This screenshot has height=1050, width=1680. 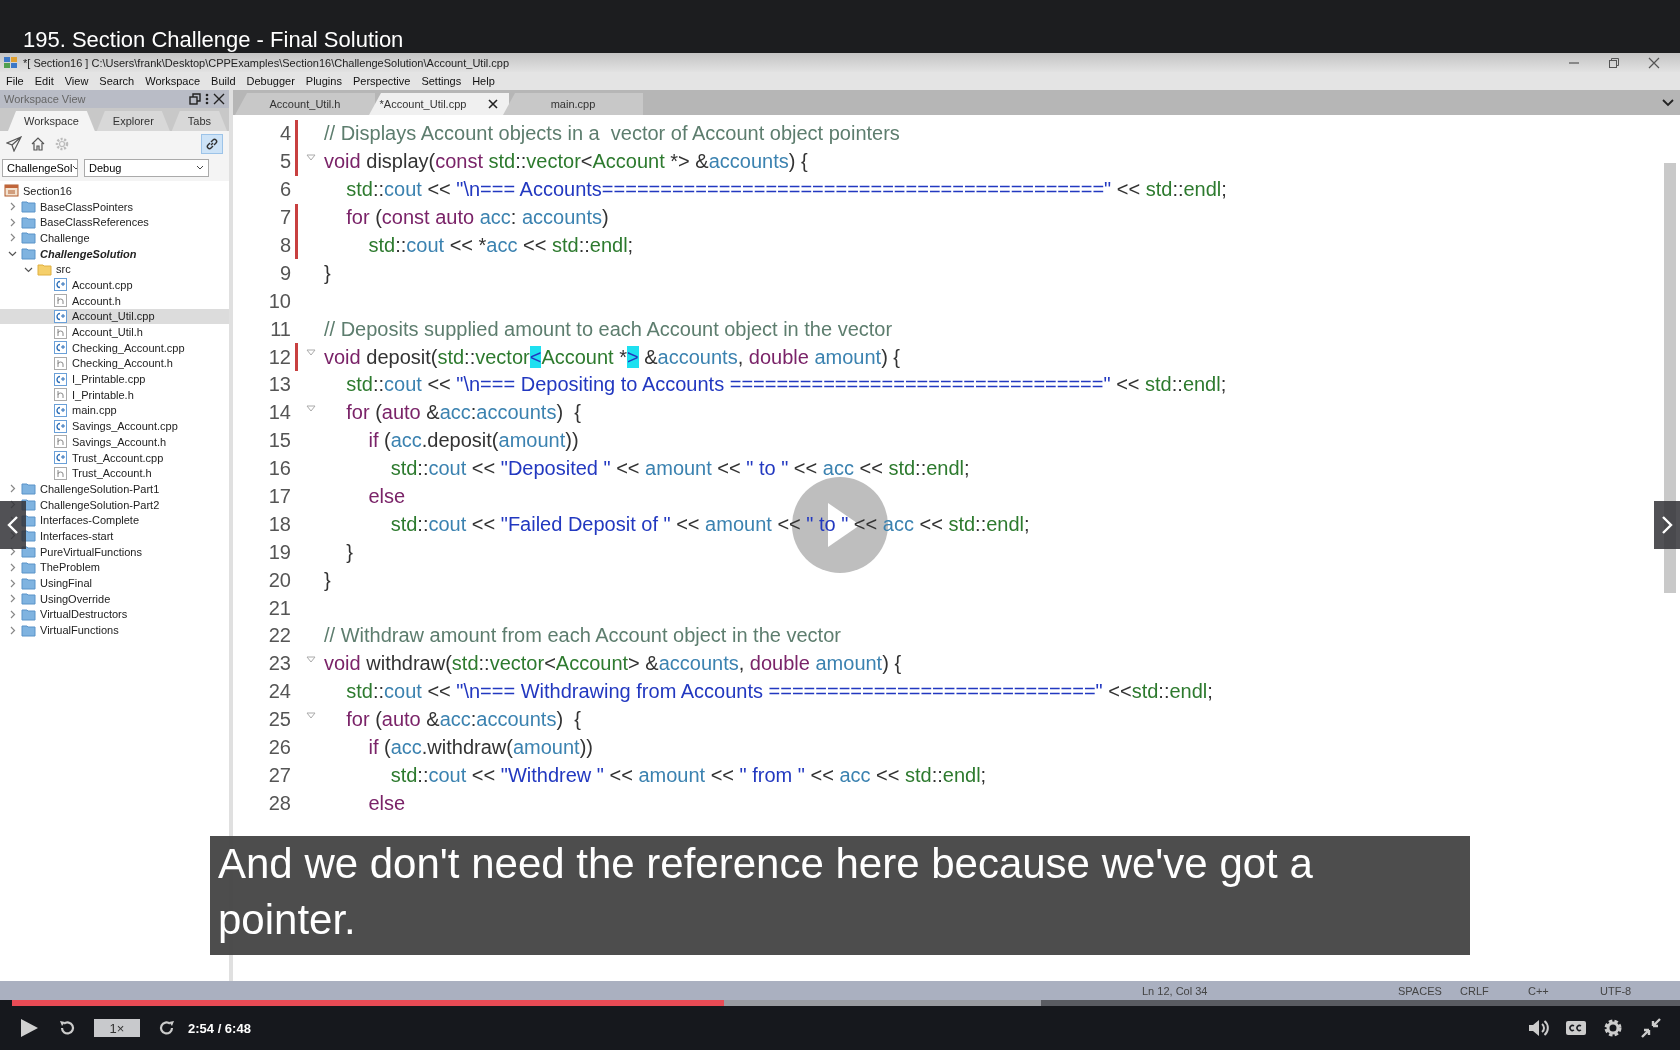 I want to click on config-dropdown: Debug, so click(x=146, y=168).